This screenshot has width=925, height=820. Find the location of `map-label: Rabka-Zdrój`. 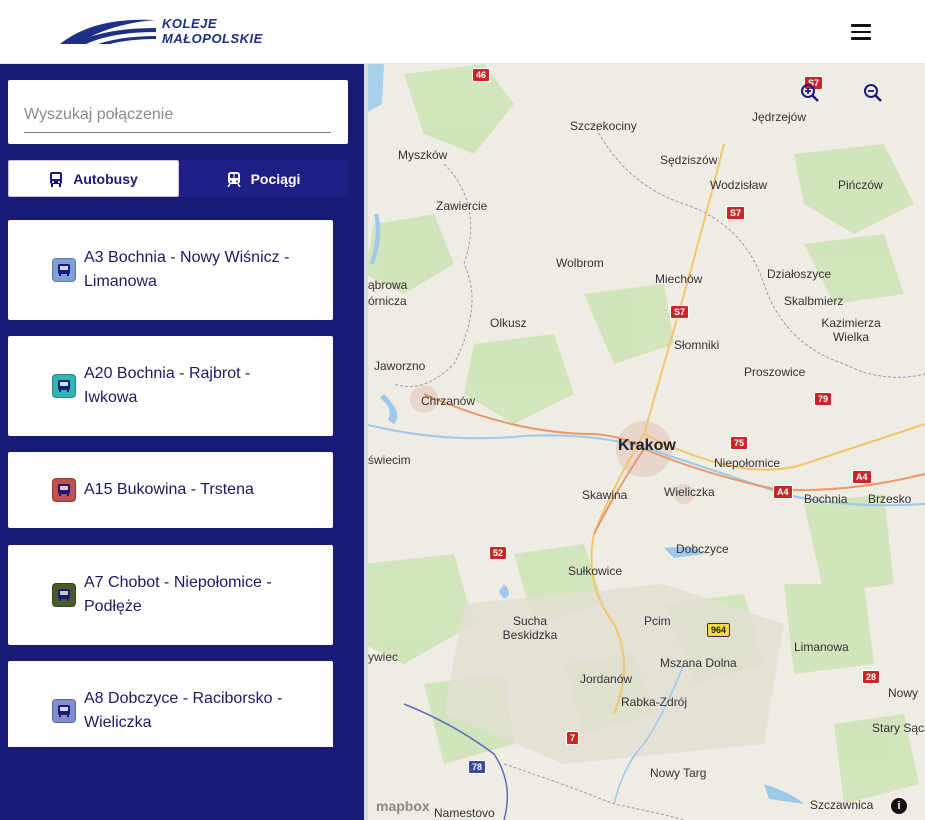

map-label: Rabka-Zdrój is located at coordinates (654, 702).